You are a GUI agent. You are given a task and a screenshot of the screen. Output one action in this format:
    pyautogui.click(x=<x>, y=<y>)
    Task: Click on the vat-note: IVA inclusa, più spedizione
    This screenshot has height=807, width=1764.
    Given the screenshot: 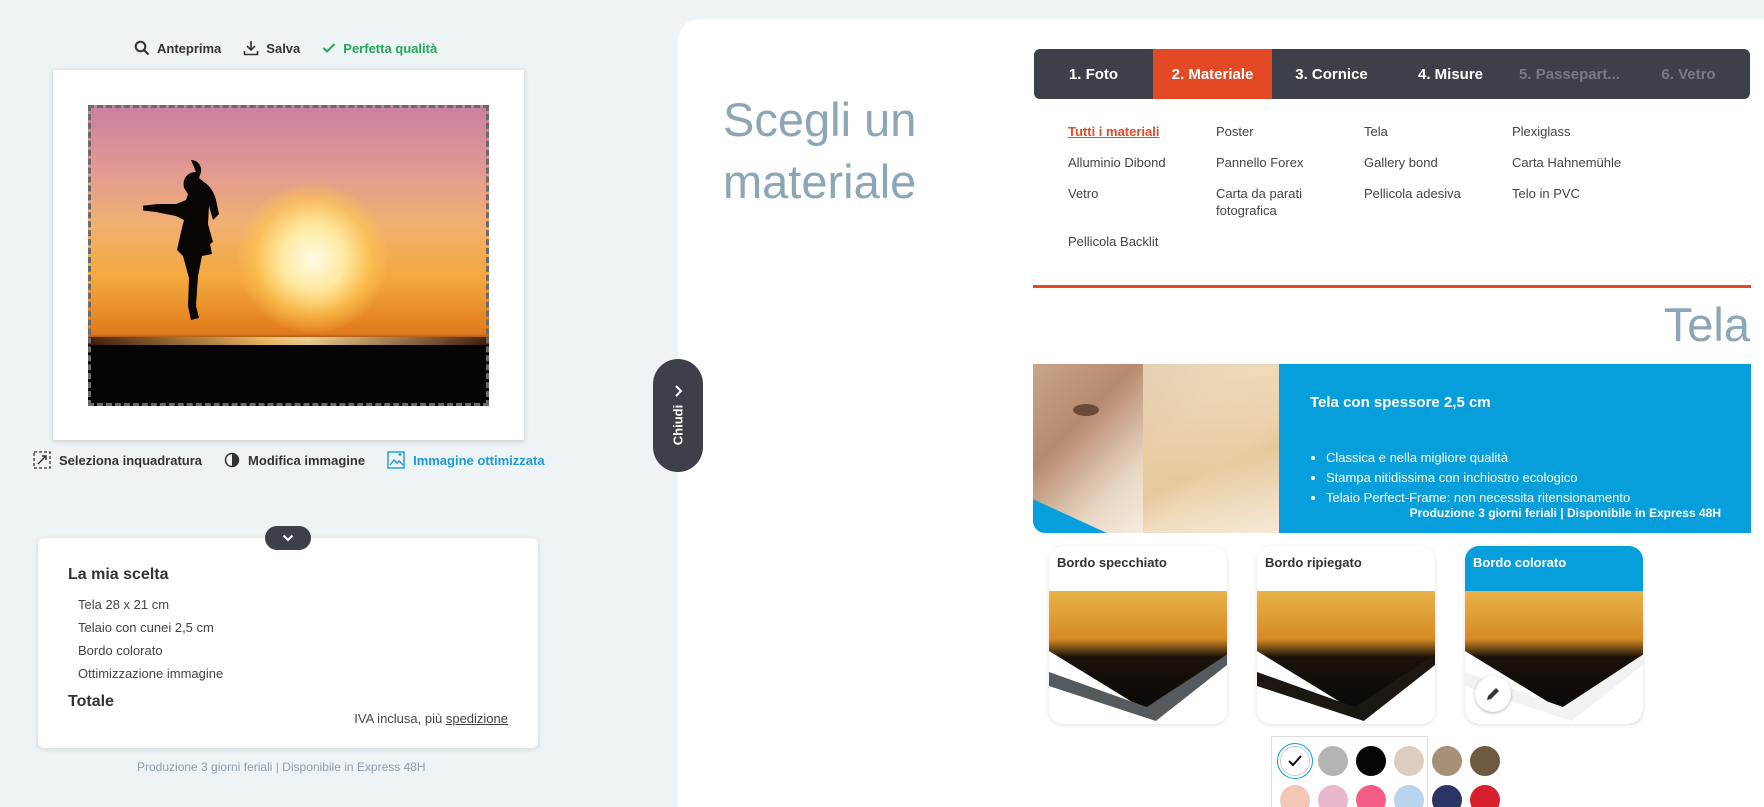 What is the action you would take?
    pyautogui.click(x=431, y=718)
    